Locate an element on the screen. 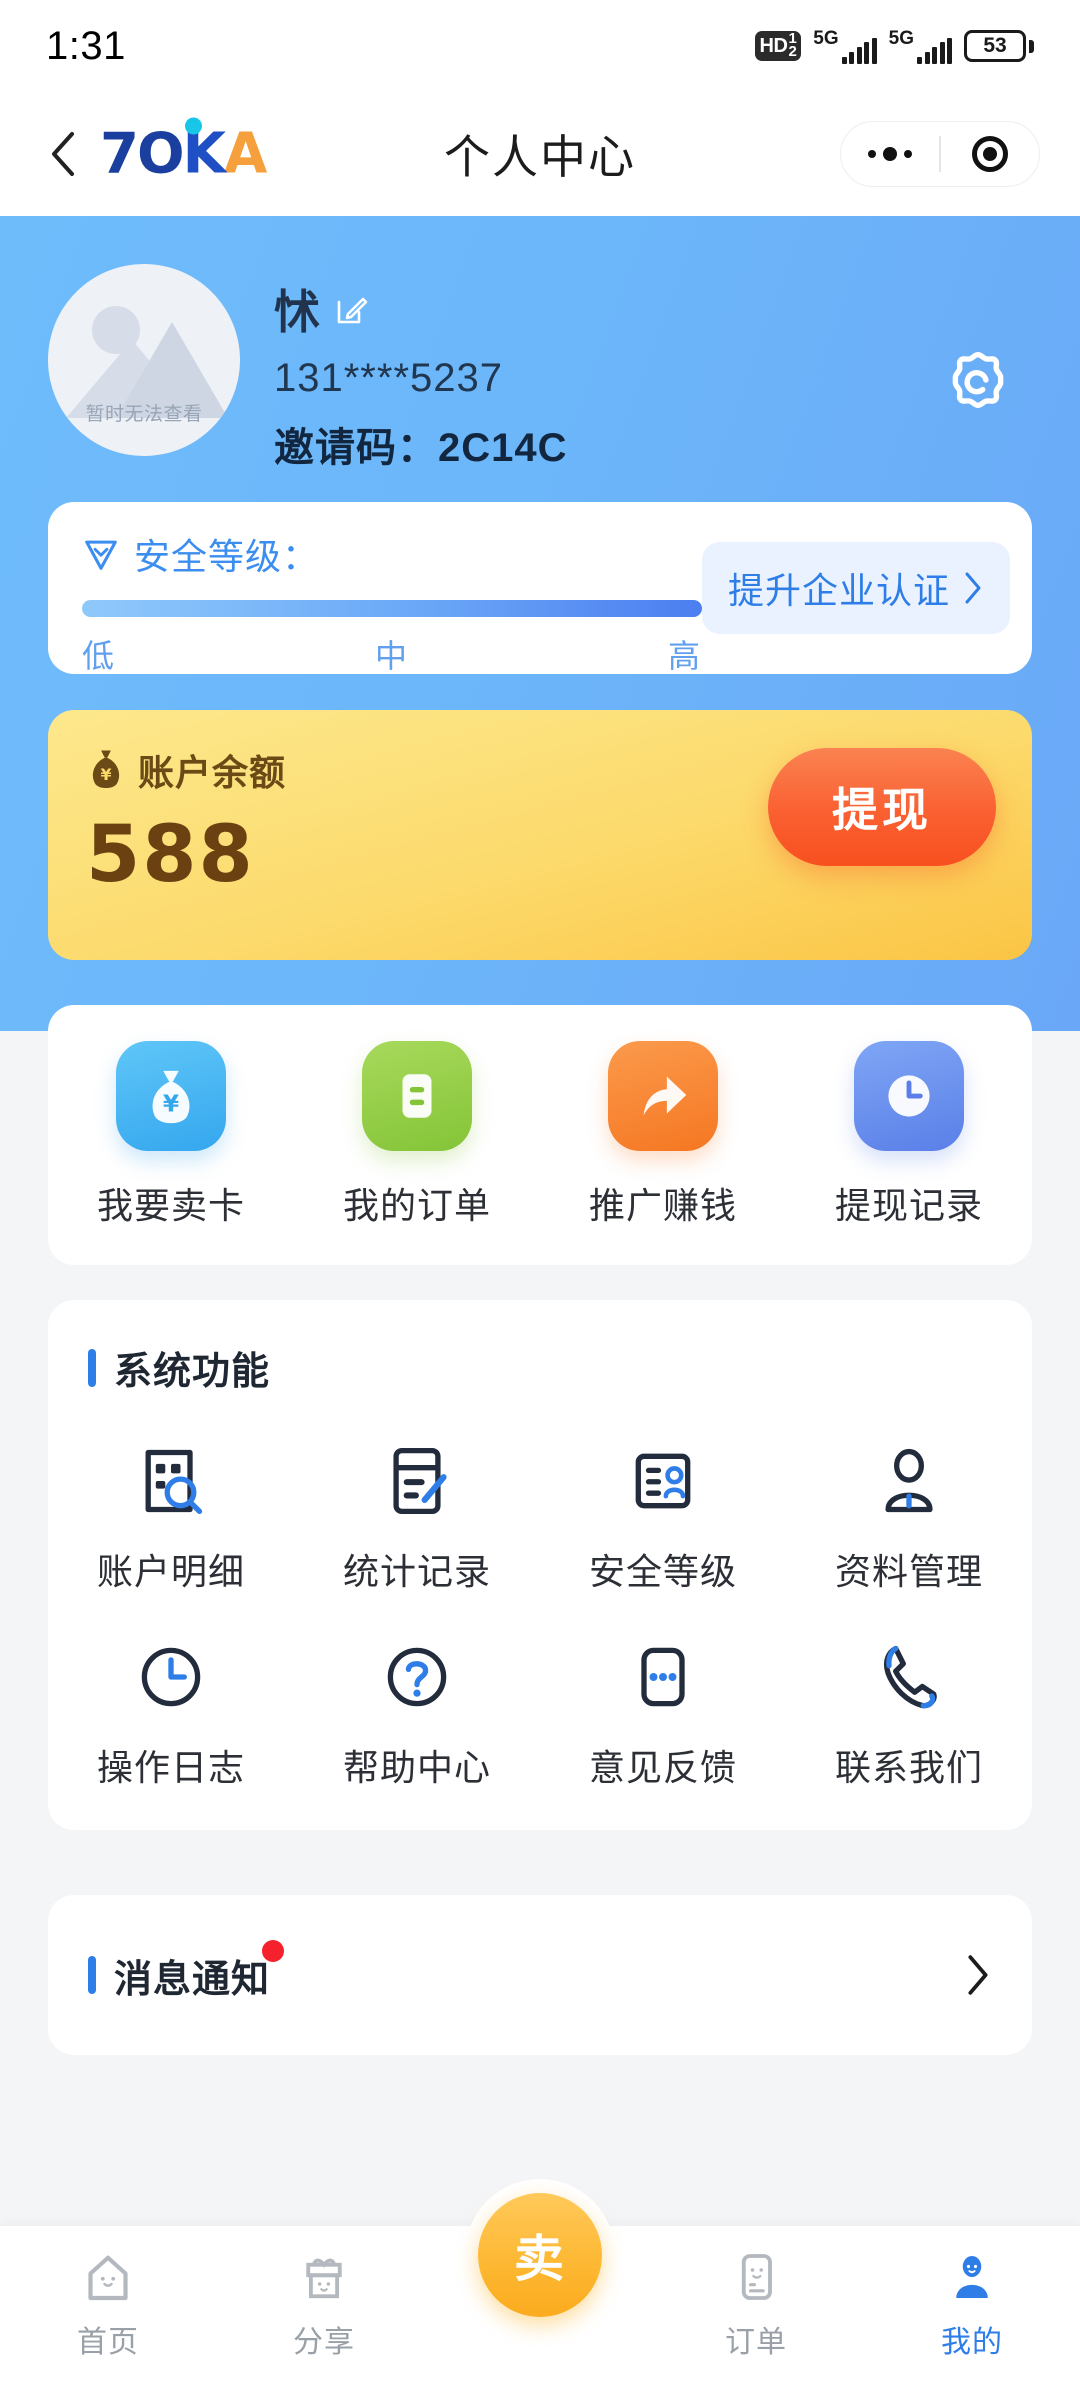 Image resolution: width=1080 pixels, height=2400 pixels. sell-fab-label: 卖 is located at coordinates (540, 2259).